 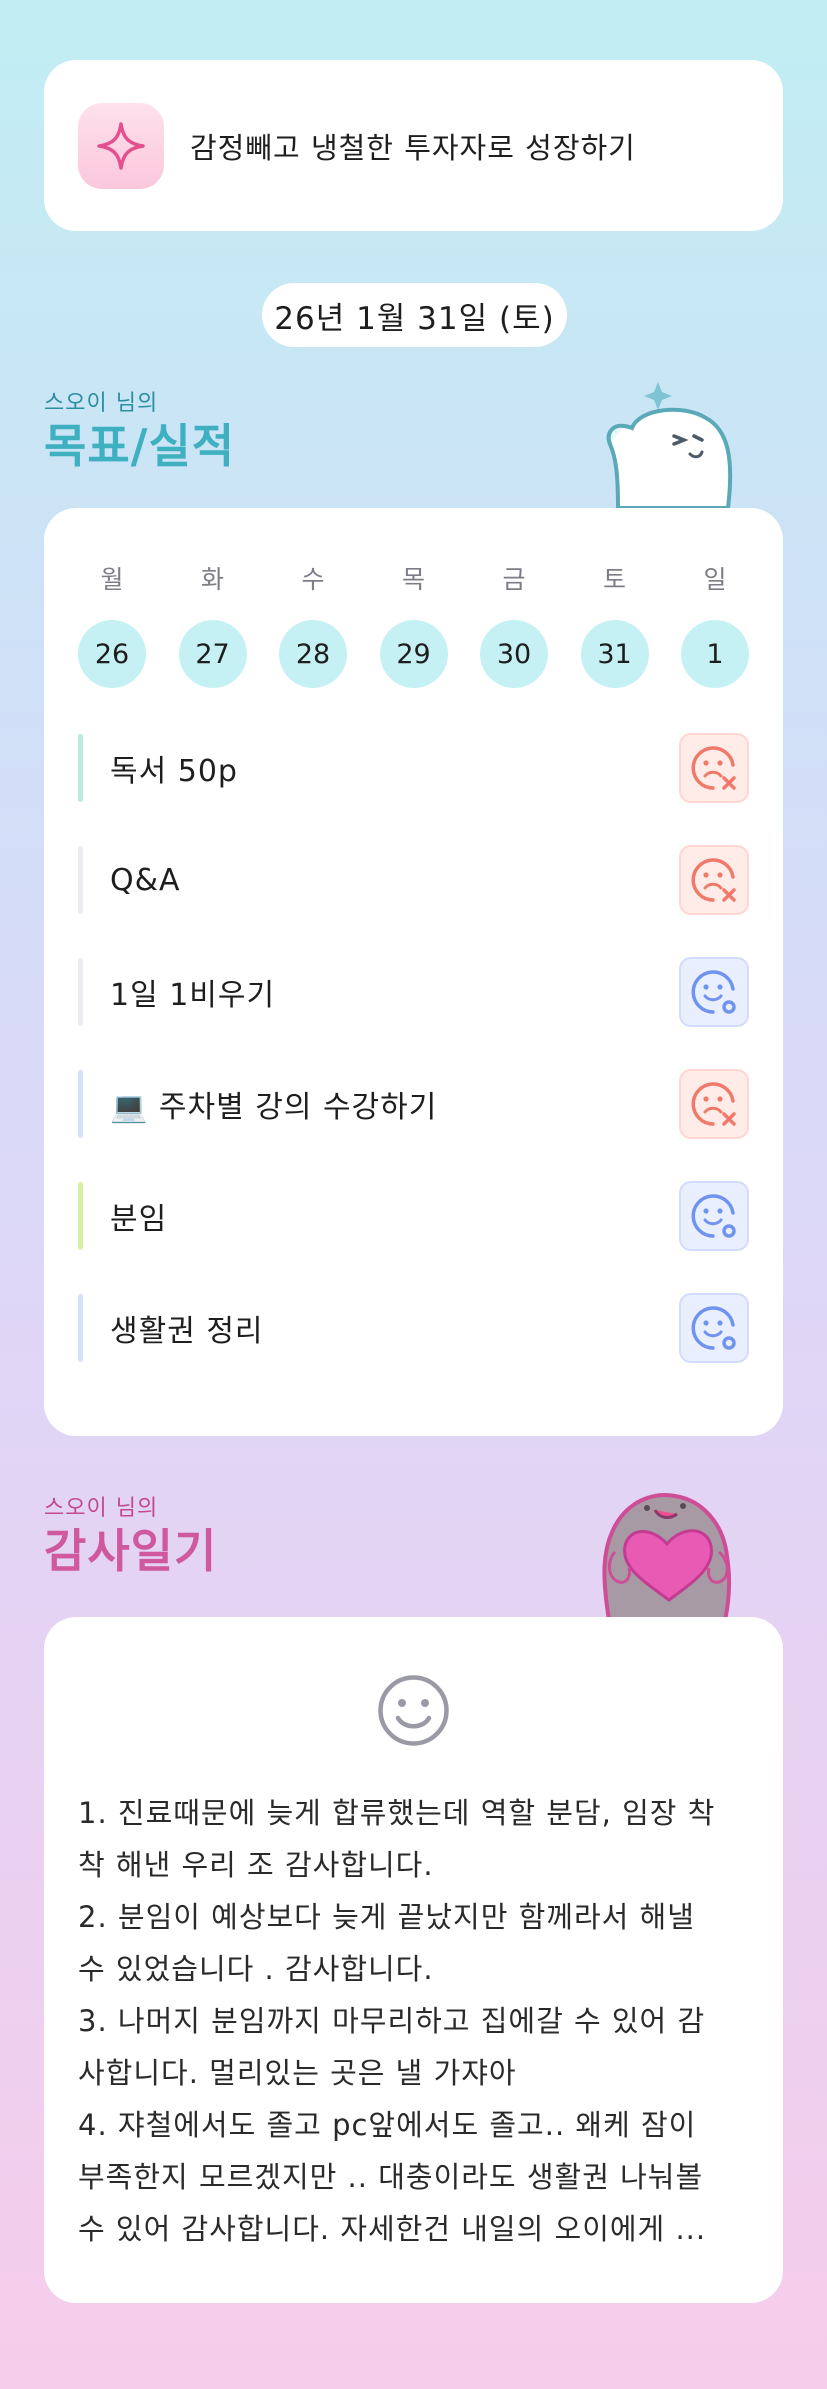 I want to click on goal-row: Q&A, so click(x=413, y=880).